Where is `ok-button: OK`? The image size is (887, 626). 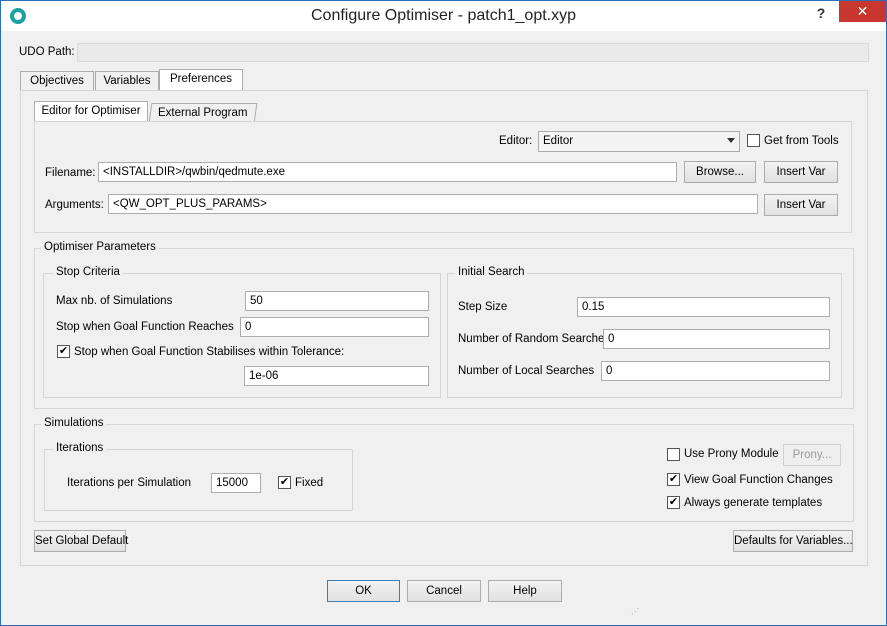 ok-button: OK is located at coordinates (363, 591).